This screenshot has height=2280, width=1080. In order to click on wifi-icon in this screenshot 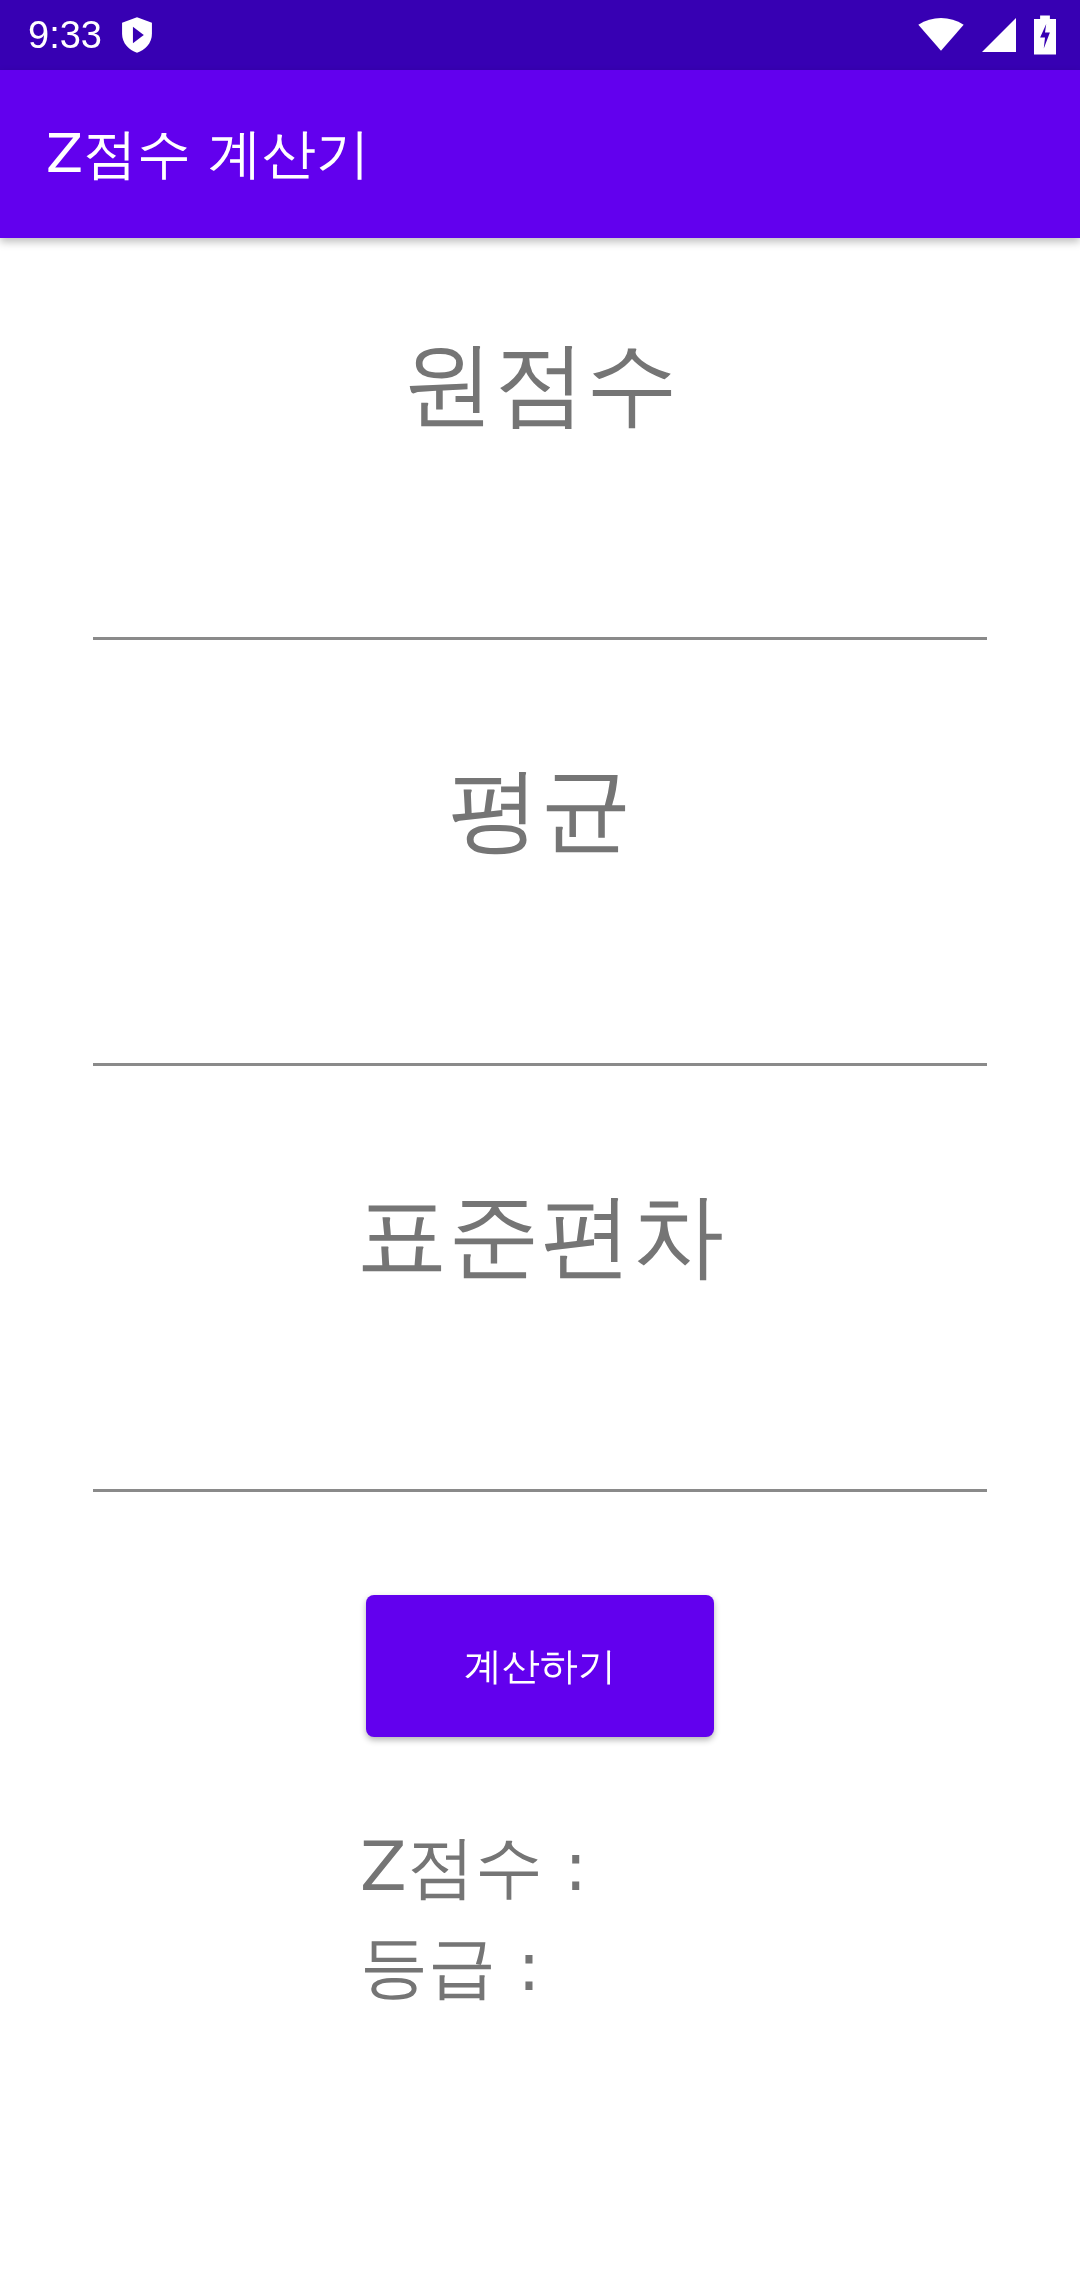, I will do `click(941, 35)`.